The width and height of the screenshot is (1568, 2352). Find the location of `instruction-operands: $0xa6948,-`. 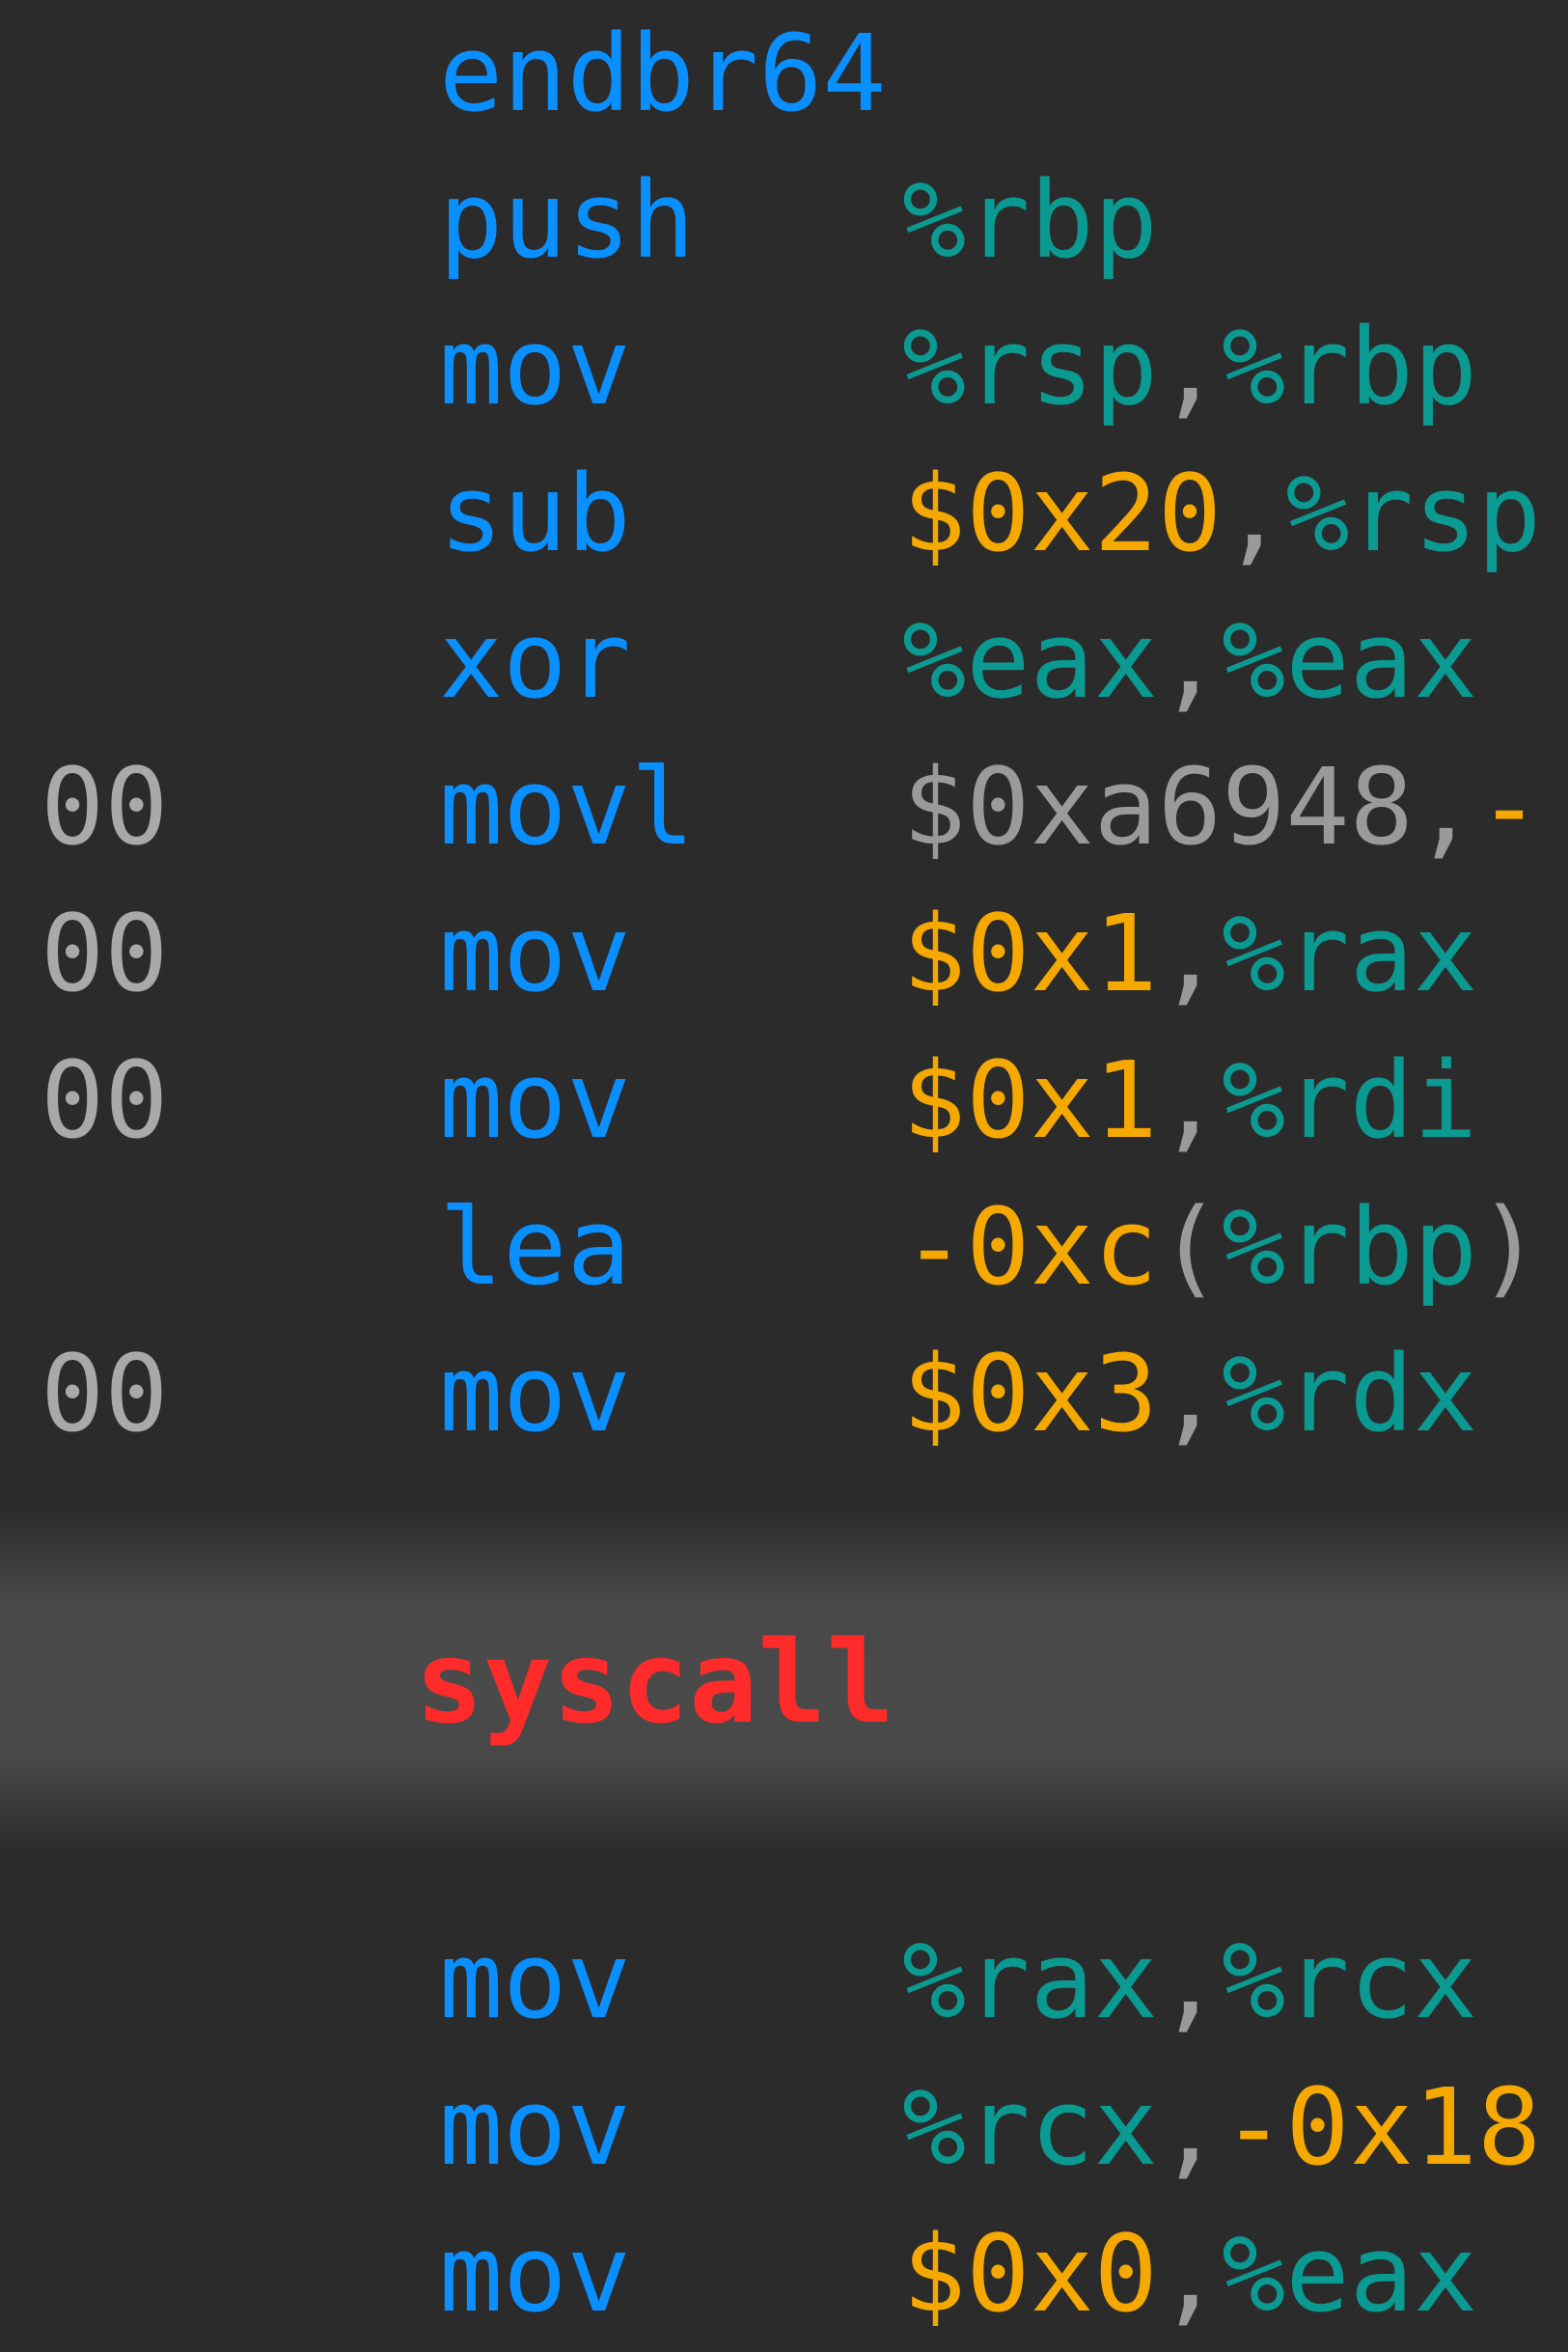

instruction-operands: $0xa6948,- is located at coordinates (1221, 806).